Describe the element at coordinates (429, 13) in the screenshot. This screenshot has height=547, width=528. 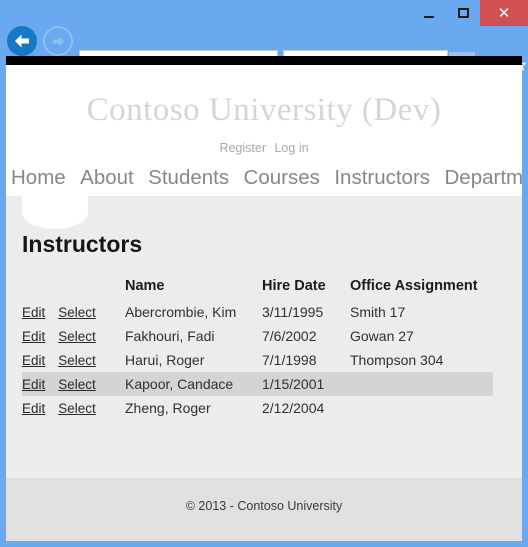
I see `minimize-button` at that location.